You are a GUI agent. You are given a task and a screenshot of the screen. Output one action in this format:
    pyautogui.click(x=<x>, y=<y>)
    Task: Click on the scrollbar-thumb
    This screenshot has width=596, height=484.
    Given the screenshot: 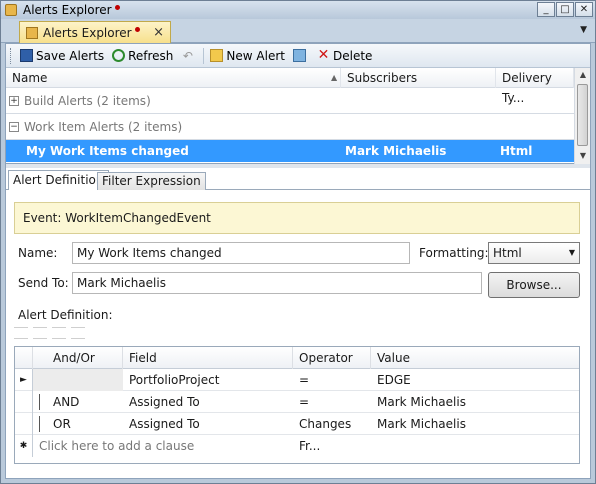 What is the action you would take?
    pyautogui.click(x=582, y=115)
    